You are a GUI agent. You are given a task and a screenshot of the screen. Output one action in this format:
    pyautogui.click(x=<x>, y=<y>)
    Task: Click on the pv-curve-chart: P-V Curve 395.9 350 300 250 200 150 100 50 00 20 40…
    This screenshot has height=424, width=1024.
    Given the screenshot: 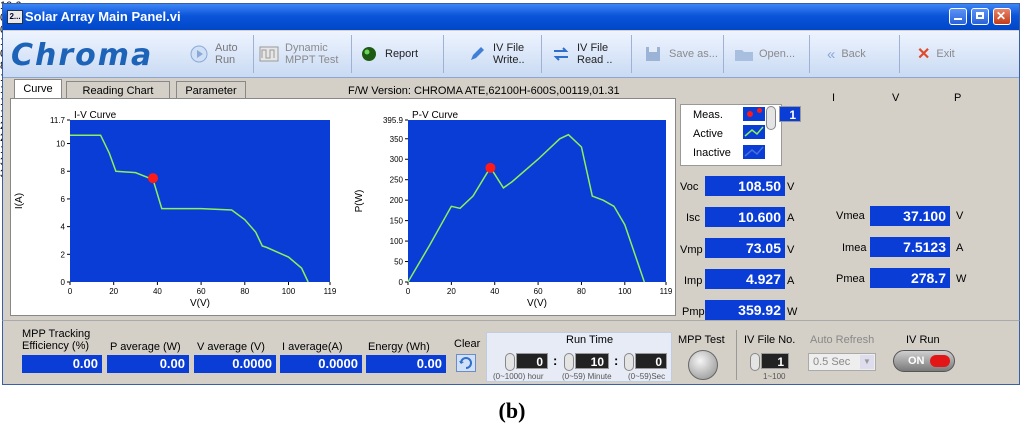 What is the action you would take?
    pyautogui.click(x=513, y=209)
    